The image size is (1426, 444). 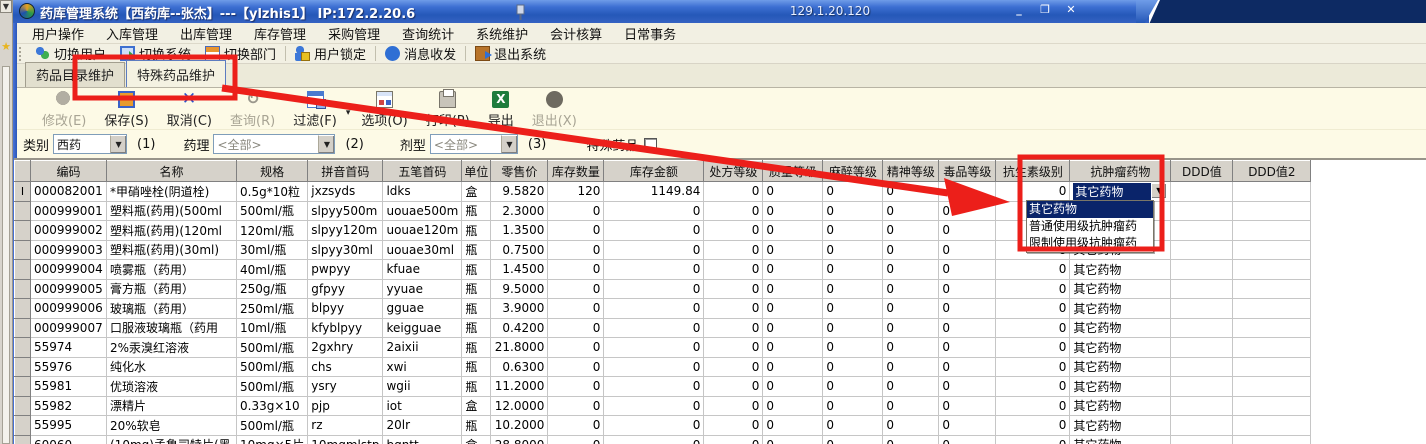 What do you see at coordinates (853, 171) in the screenshot?
I see `column-header-麻醉等级: 麻醉等级` at bounding box center [853, 171].